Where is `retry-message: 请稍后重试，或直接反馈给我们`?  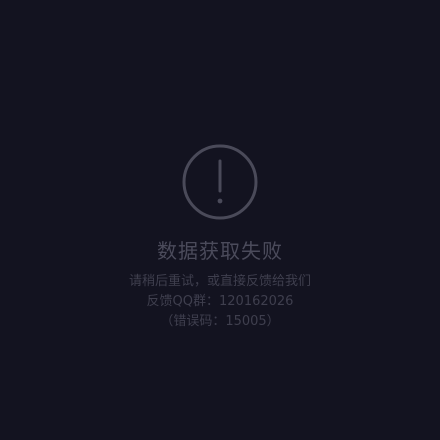 retry-message: 请稍后重试，或直接反馈给我们 is located at coordinates (219, 281).